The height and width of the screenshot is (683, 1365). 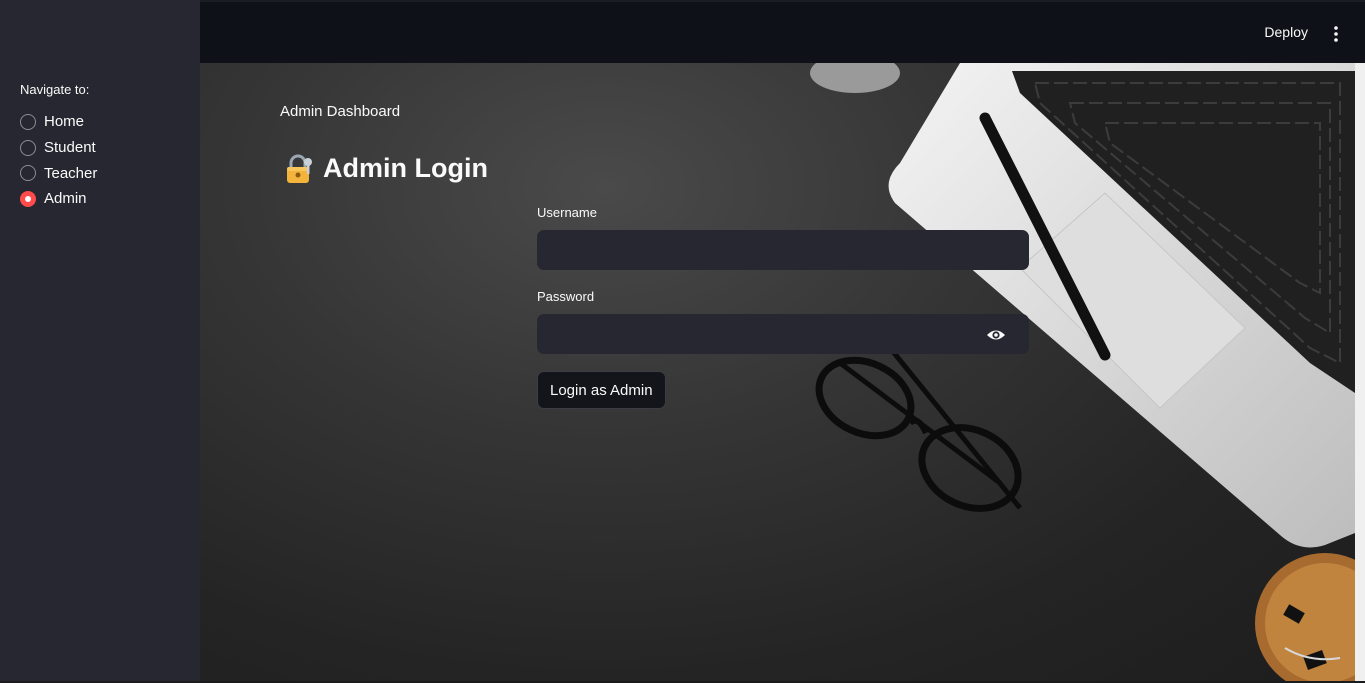 What do you see at coordinates (1286, 32) in the screenshot?
I see `deploy-button: Deploy` at bounding box center [1286, 32].